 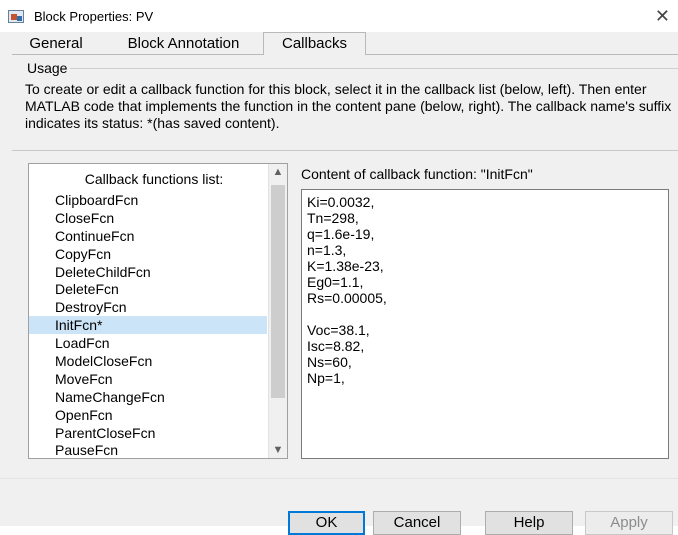 I want to click on callback-list-item: ModelCloseFcn, so click(x=148, y=361).